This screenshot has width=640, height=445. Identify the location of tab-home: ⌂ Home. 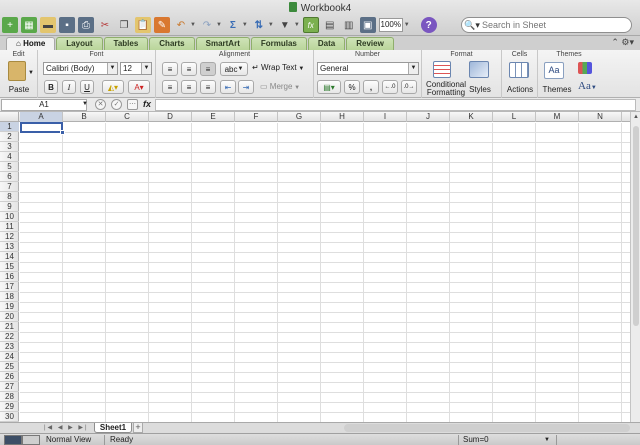
(31, 43).